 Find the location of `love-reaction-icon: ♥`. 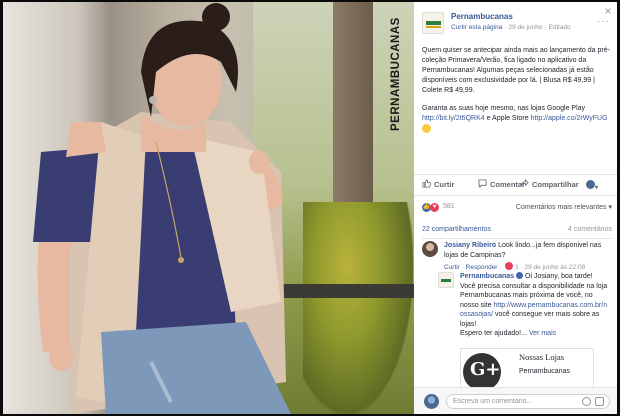

love-reaction-icon: ♥ is located at coordinates (434, 207).